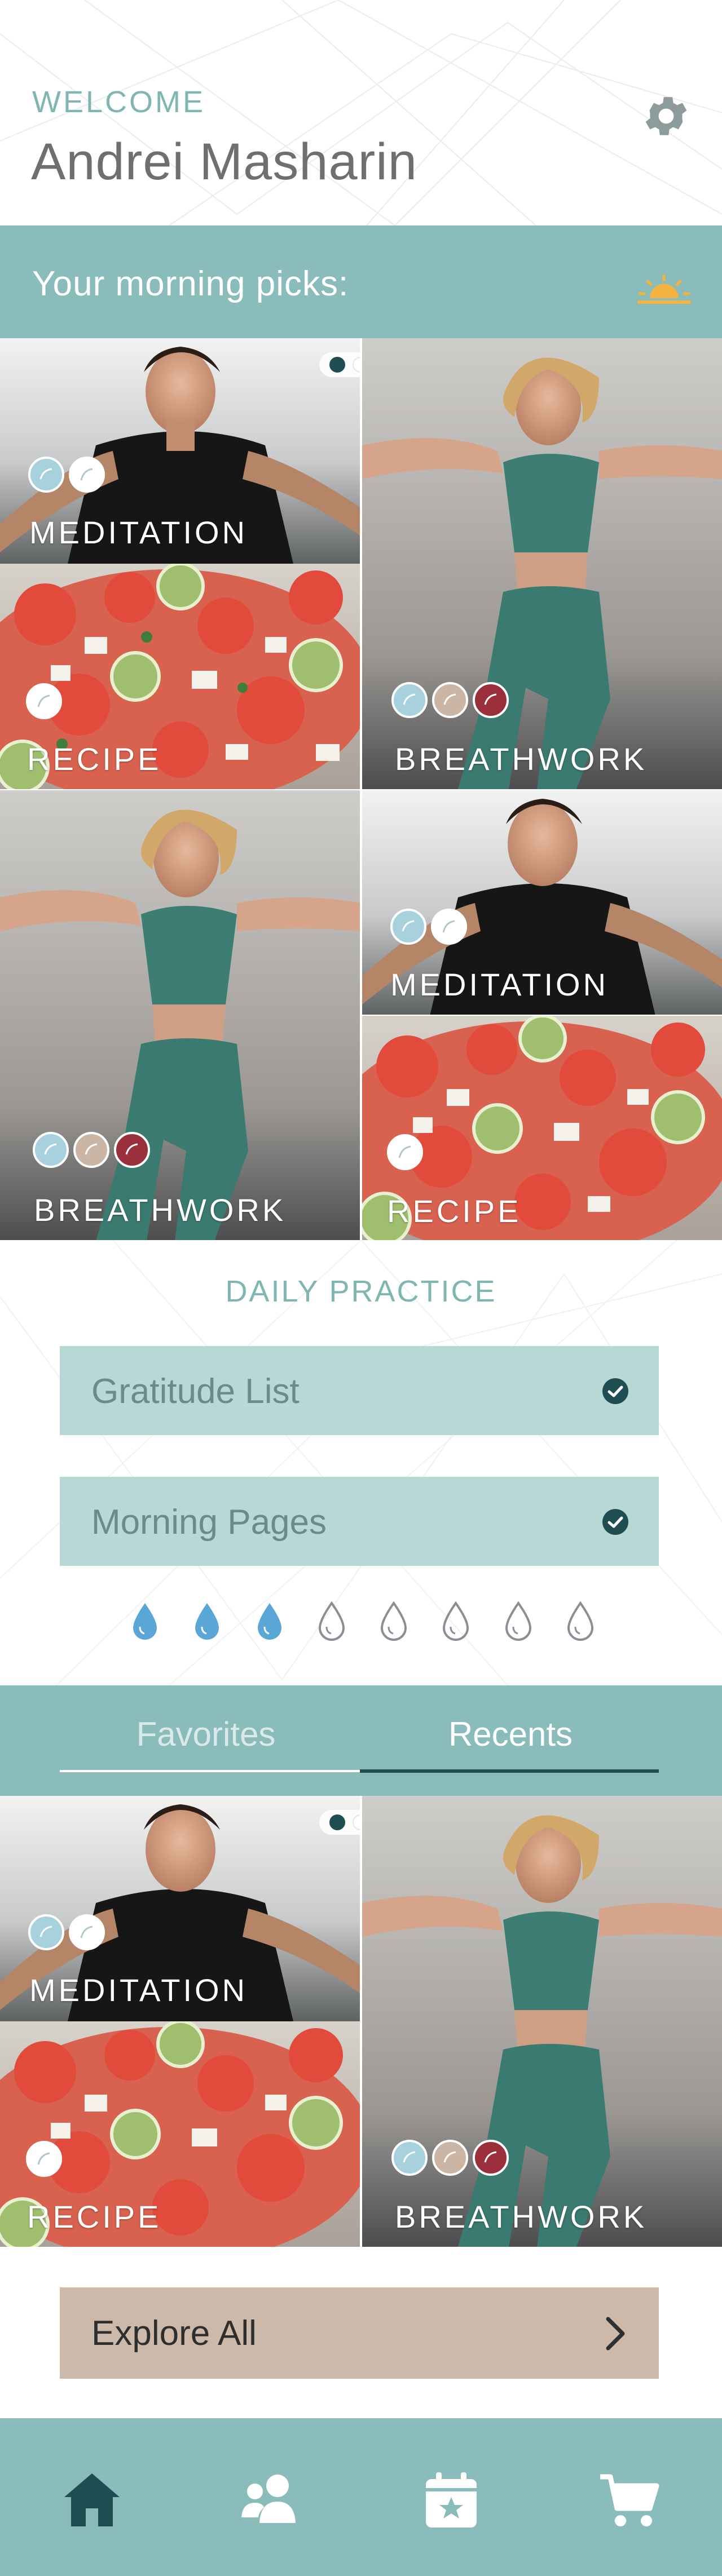 The width and height of the screenshot is (722, 2576). What do you see at coordinates (209, 1522) in the screenshot?
I see `practice-item-label: Morning Pages` at bounding box center [209, 1522].